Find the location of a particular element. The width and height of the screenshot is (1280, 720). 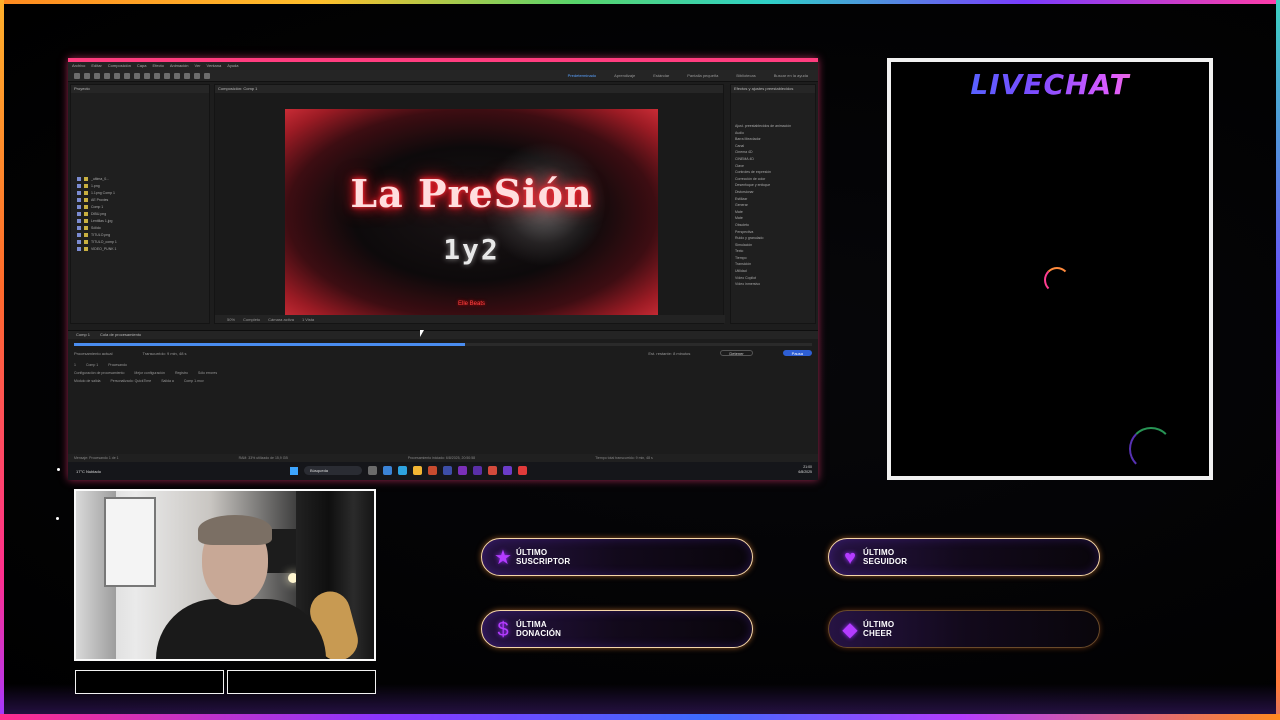

effects-panel-tab: Efectos y ajustes preestablecidos is located at coordinates (773, 89).